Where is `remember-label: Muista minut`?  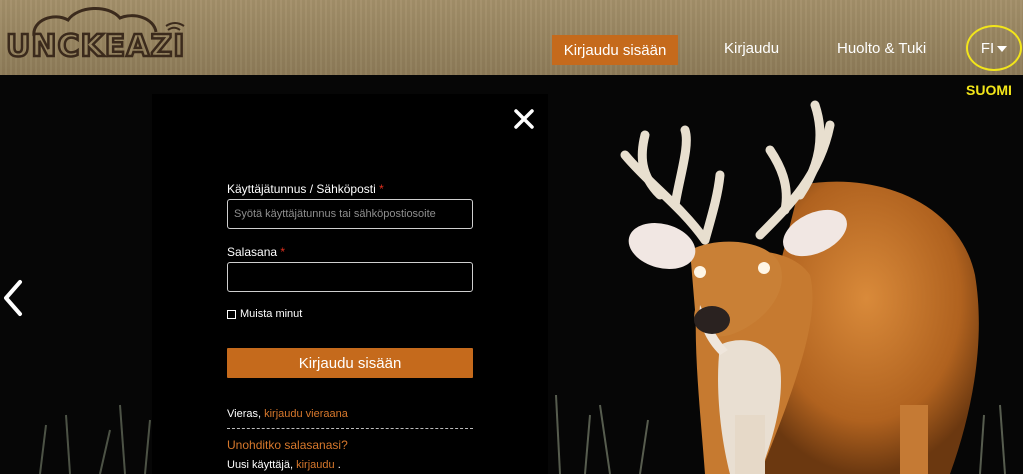 remember-label: Muista minut is located at coordinates (271, 314).